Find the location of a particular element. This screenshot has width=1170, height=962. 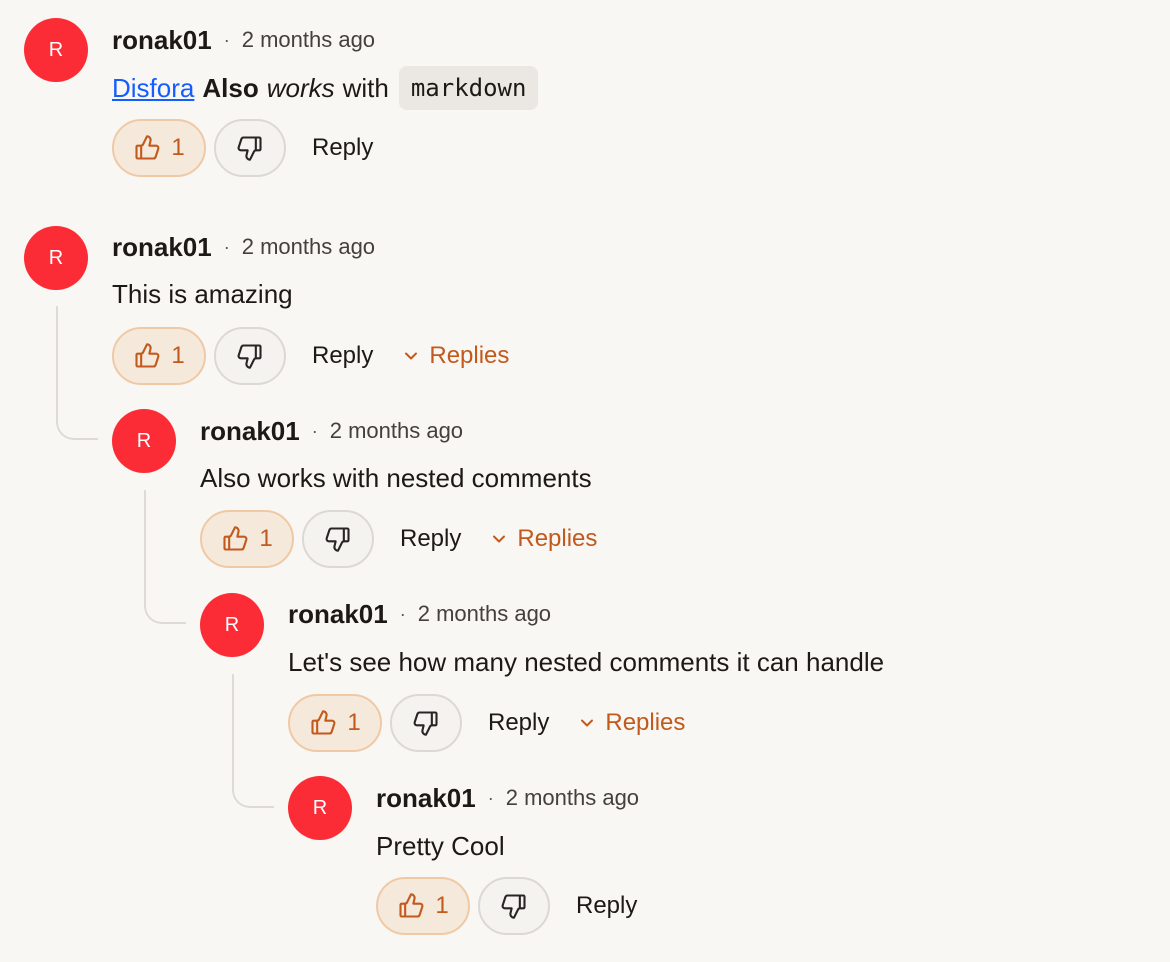

comment-body: This is amazing is located at coordinates (202, 294).